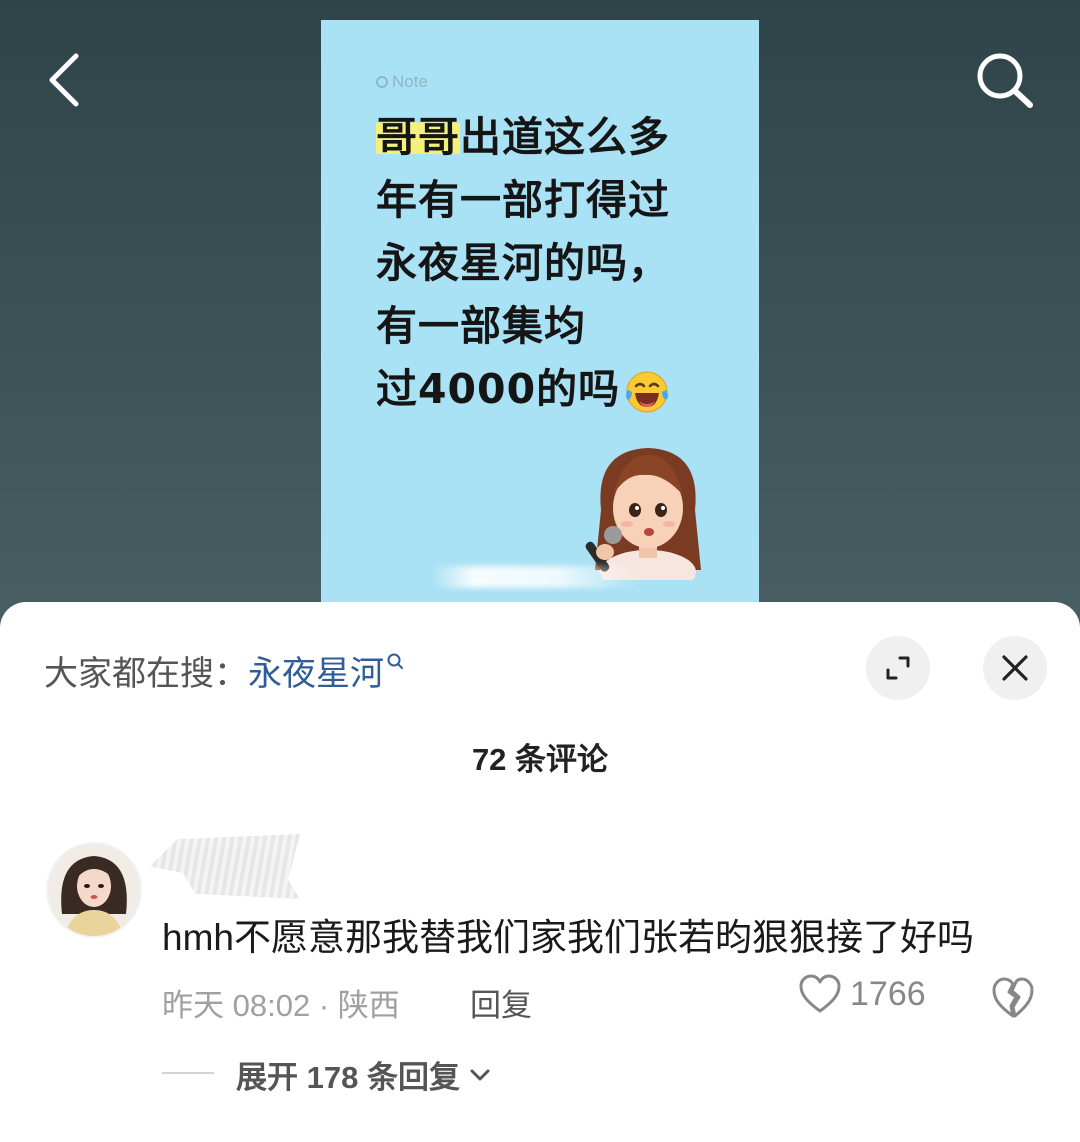 This screenshot has width=1080, height=1142. I want to click on chevron-down-icon, so click(480, 1074).